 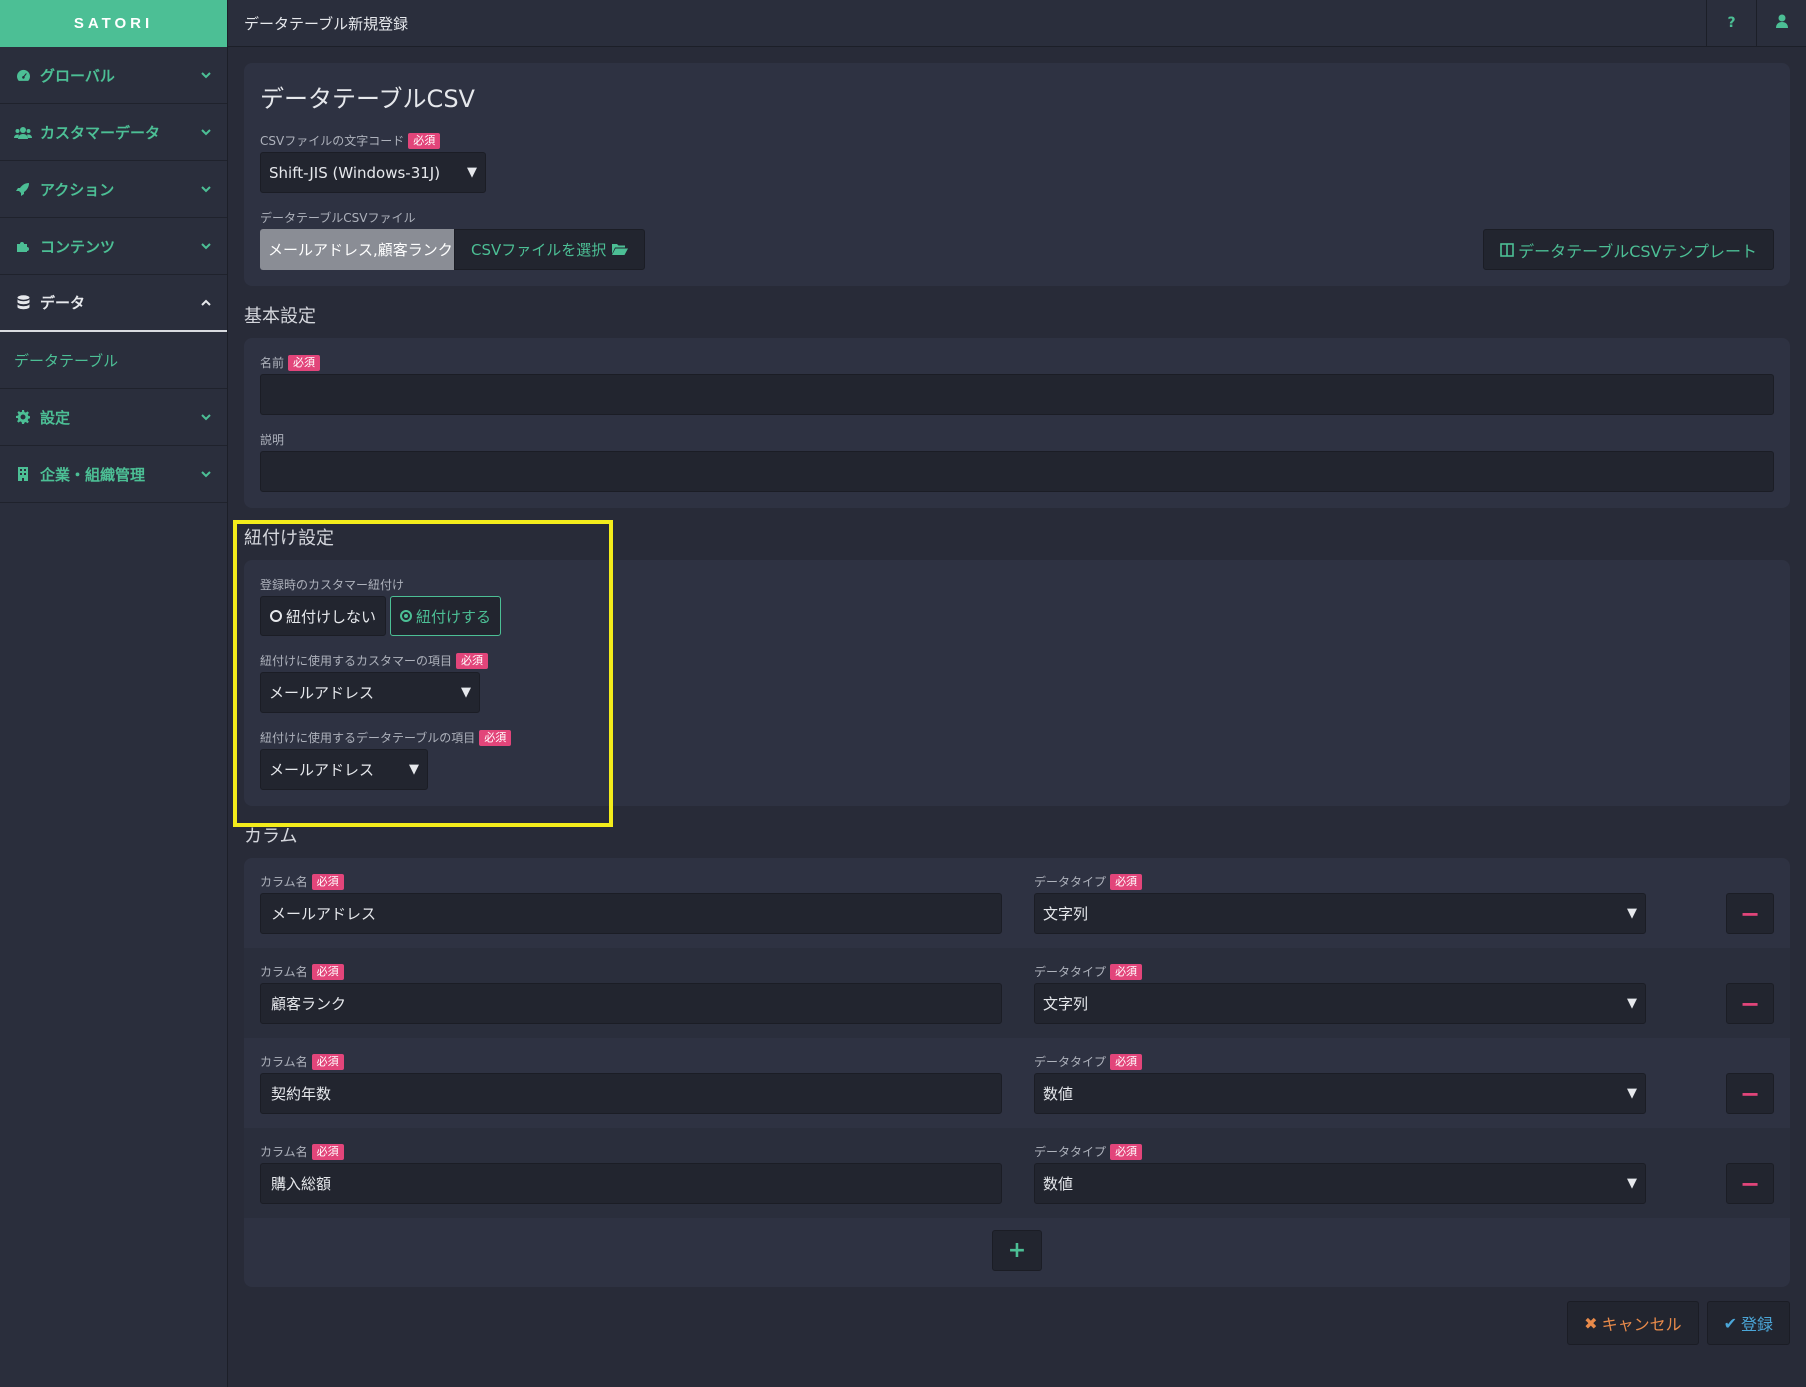 I want to click on sidebar-subitem-datatable: データテーブル, so click(x=113, y=360).